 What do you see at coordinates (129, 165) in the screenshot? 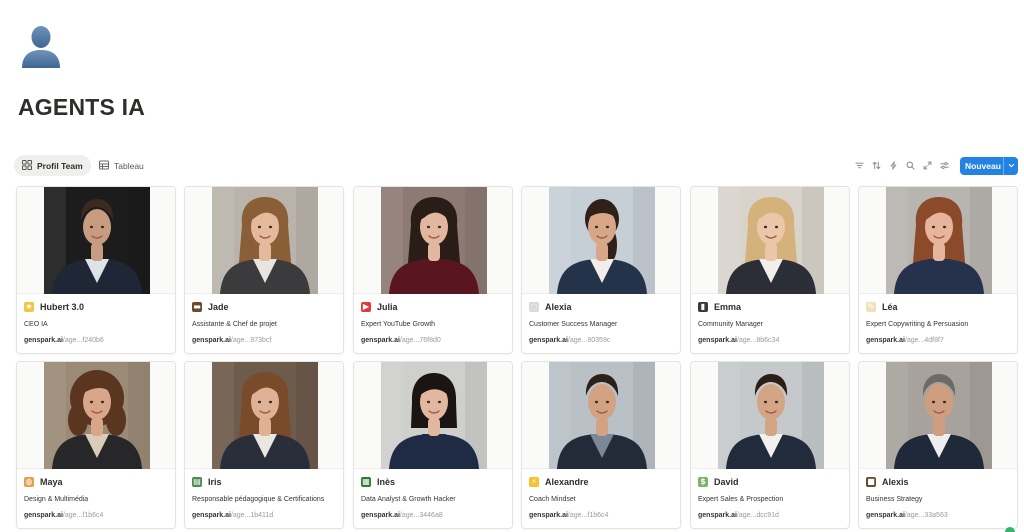
I see `tab-label: Tableau` at bounding box center [129, 165].